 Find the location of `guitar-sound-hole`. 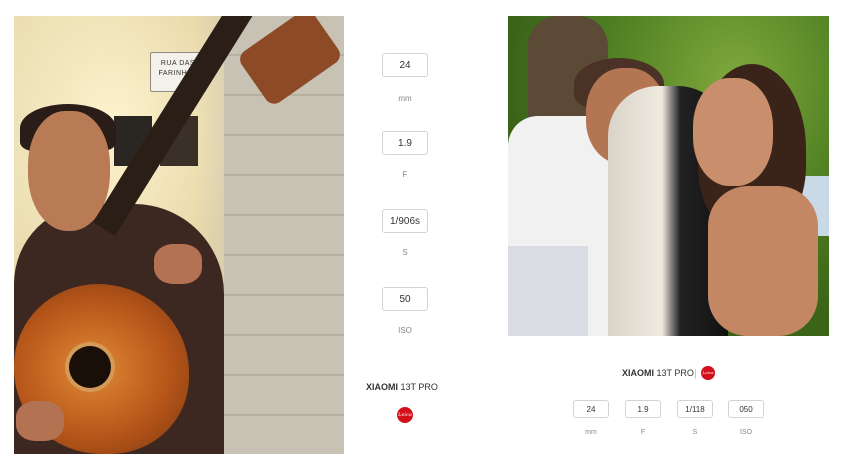

guitar-sound-hole is located at coordinates (90, 367).